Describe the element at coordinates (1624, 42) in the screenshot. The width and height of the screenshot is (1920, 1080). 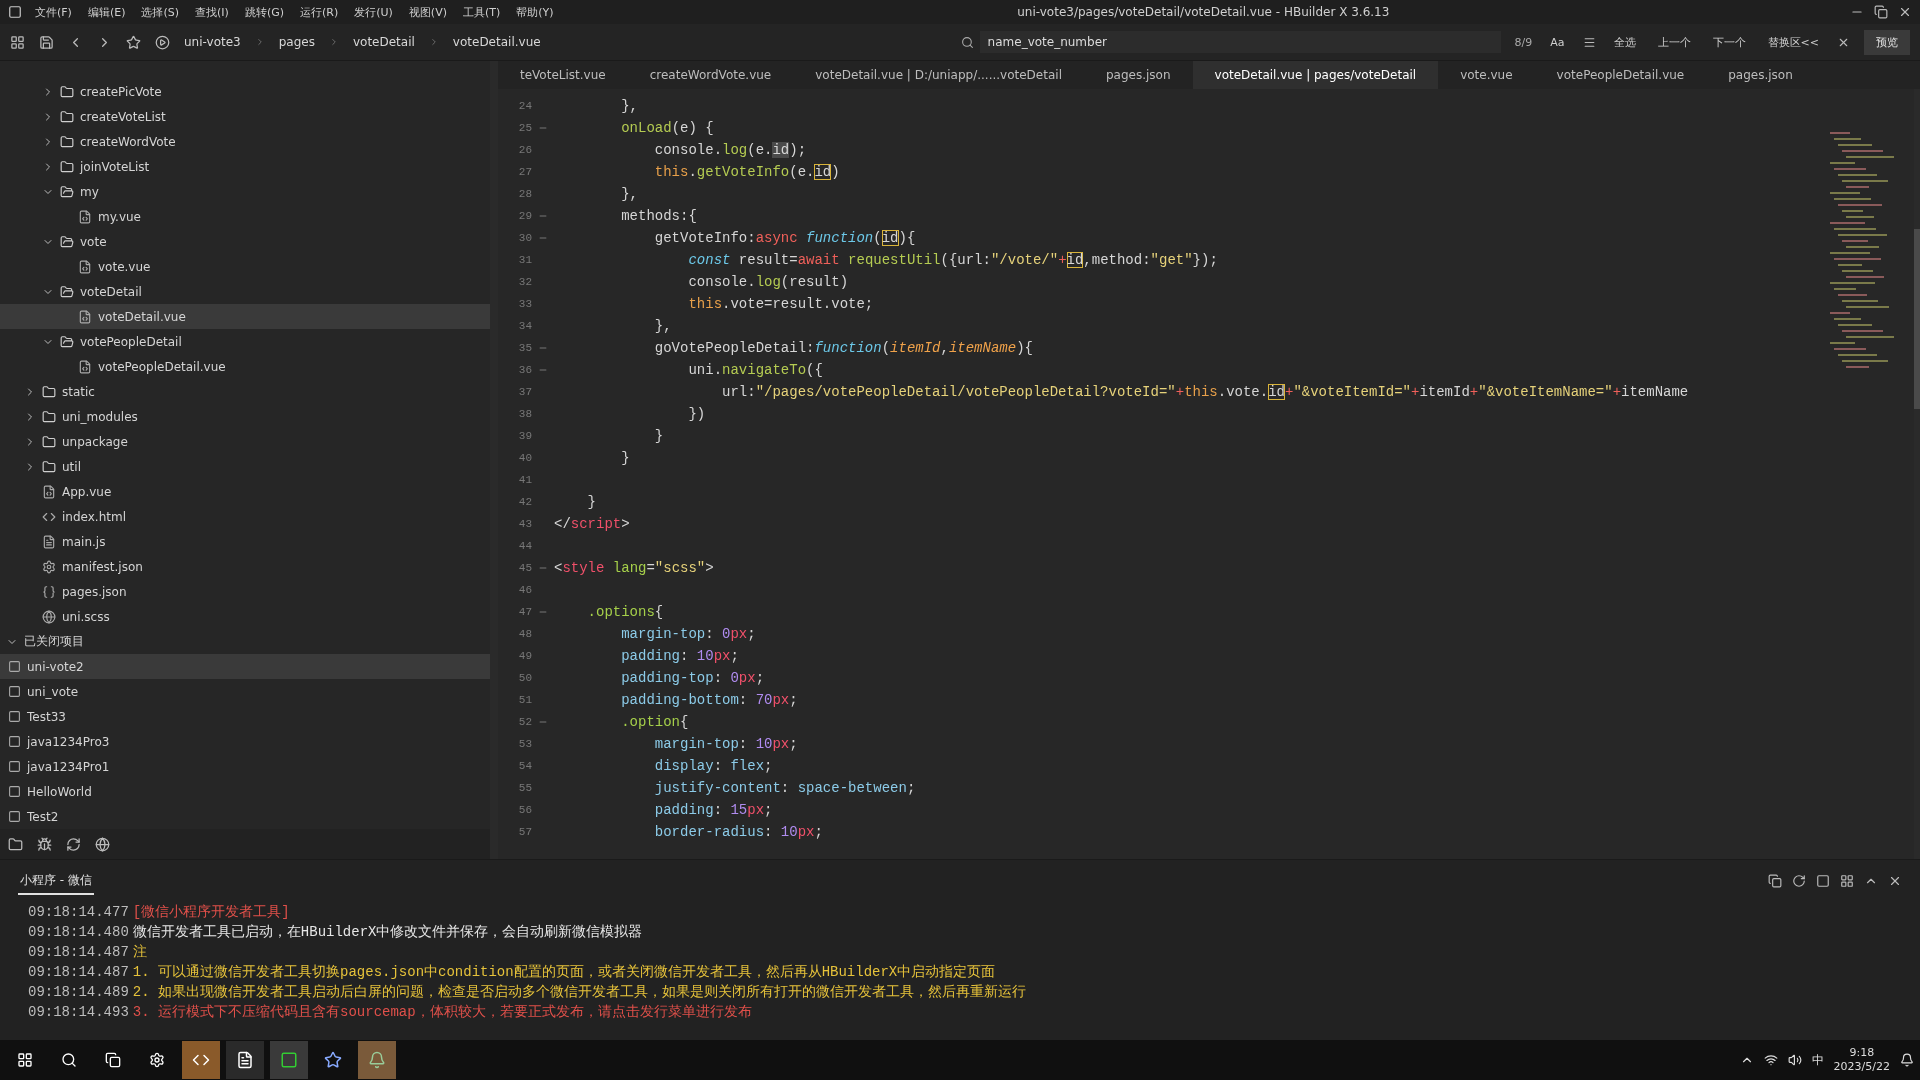
I see `search-action: 全选` at that location.